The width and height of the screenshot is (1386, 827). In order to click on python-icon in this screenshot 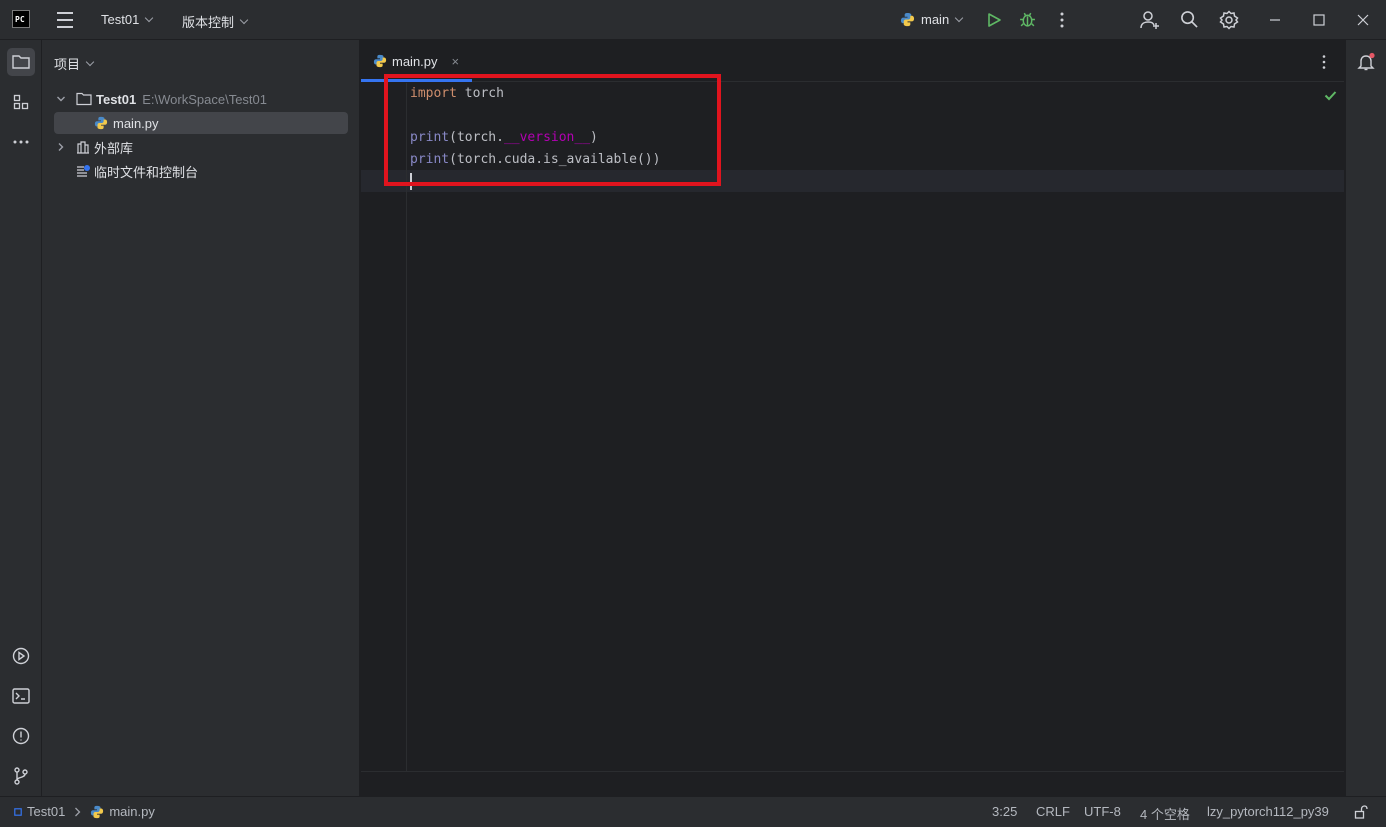, I will do `click(907, 19)`.